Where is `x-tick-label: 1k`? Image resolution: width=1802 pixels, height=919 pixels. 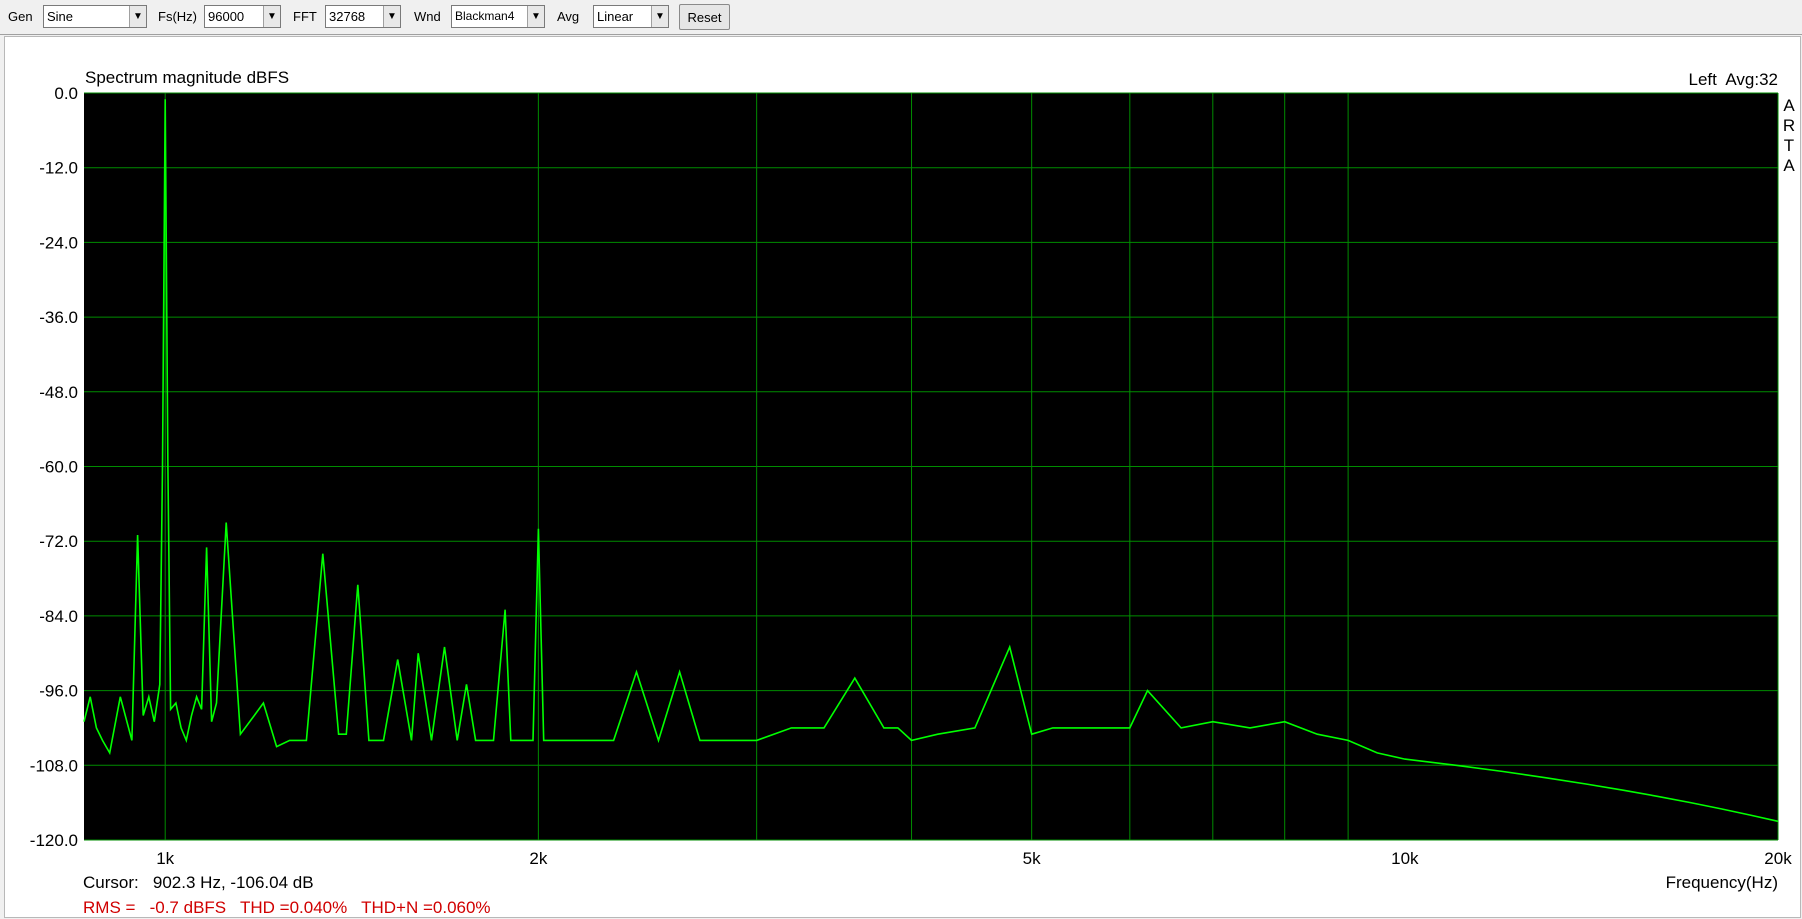 x-tick-label: 1k is located at coordinates (165, 858).